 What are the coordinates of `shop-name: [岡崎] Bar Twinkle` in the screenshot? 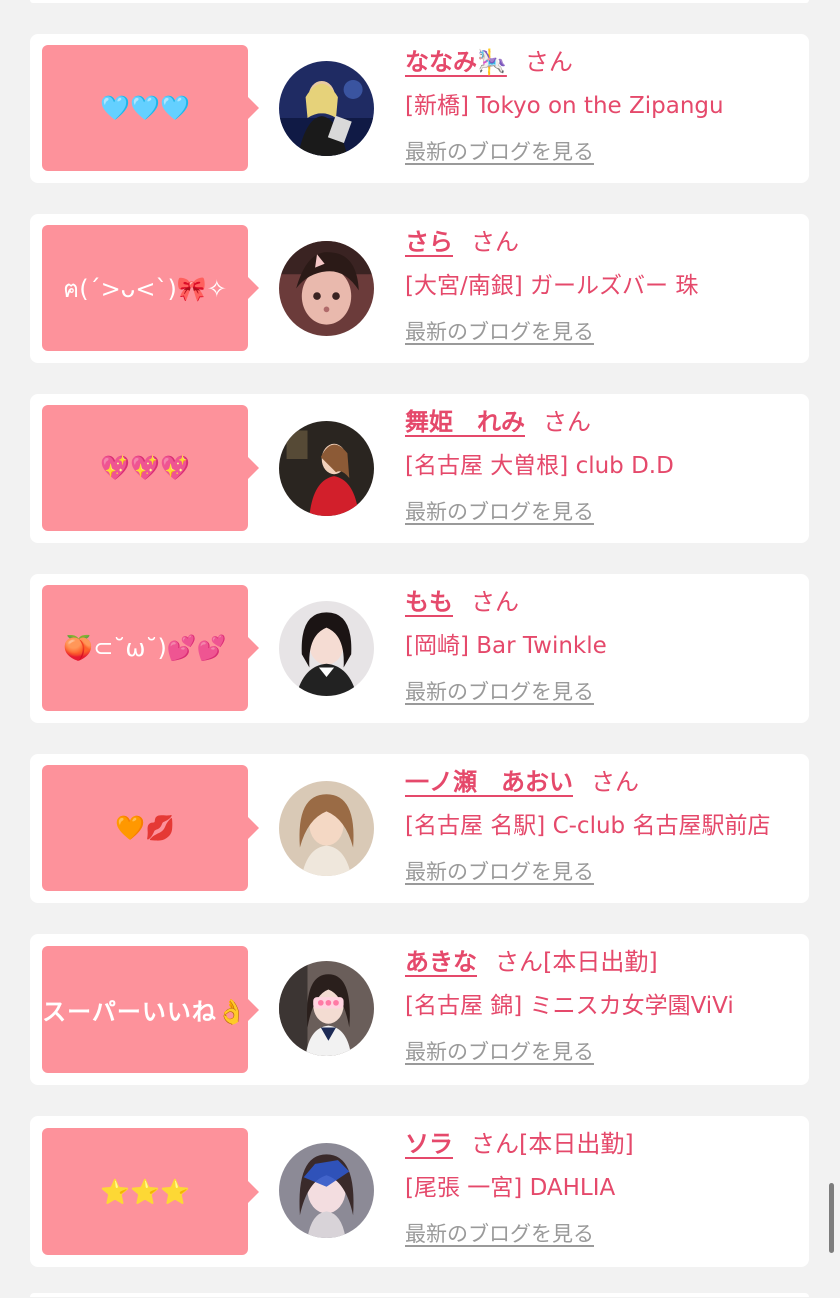 It's located at (506, 646).